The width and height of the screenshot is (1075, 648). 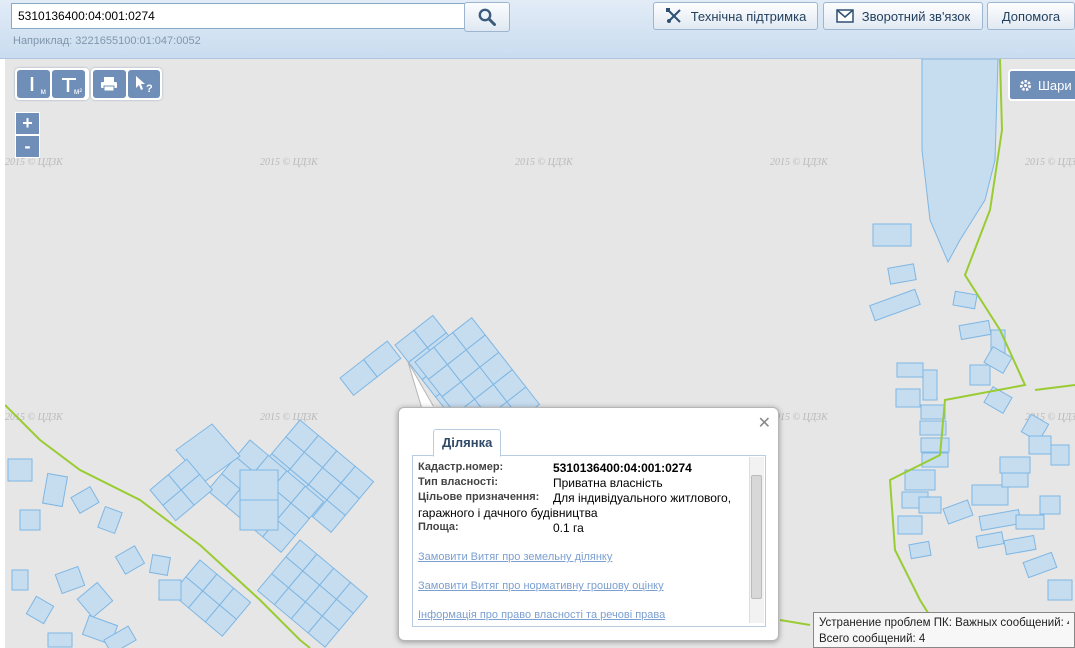 I want to click on ruler-icon, so click(x=31, y=84).